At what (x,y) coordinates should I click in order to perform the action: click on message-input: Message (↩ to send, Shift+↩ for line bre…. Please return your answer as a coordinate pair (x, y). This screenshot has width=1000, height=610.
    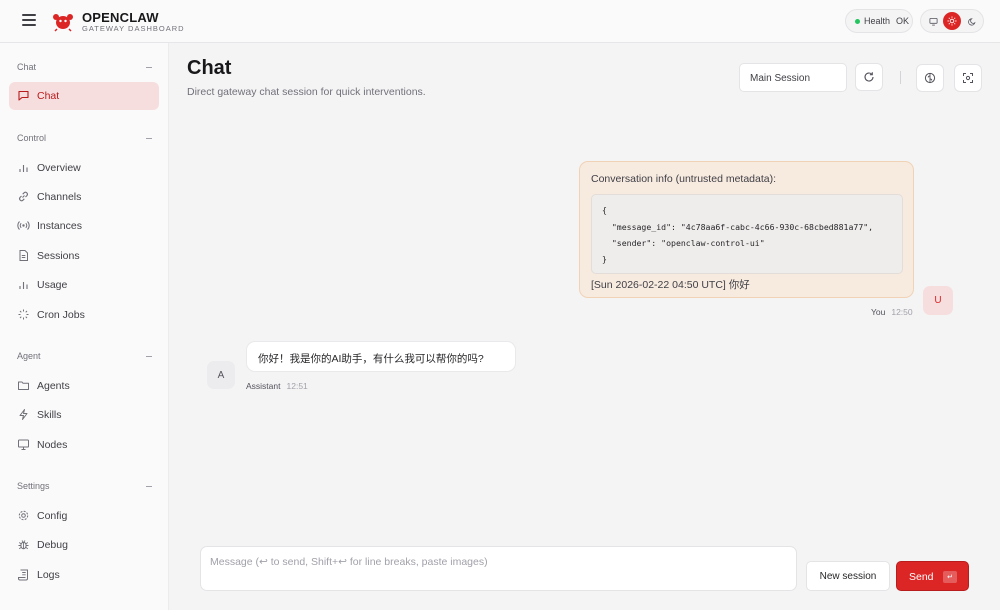
    Looking at the image, I should click on (498, 568).